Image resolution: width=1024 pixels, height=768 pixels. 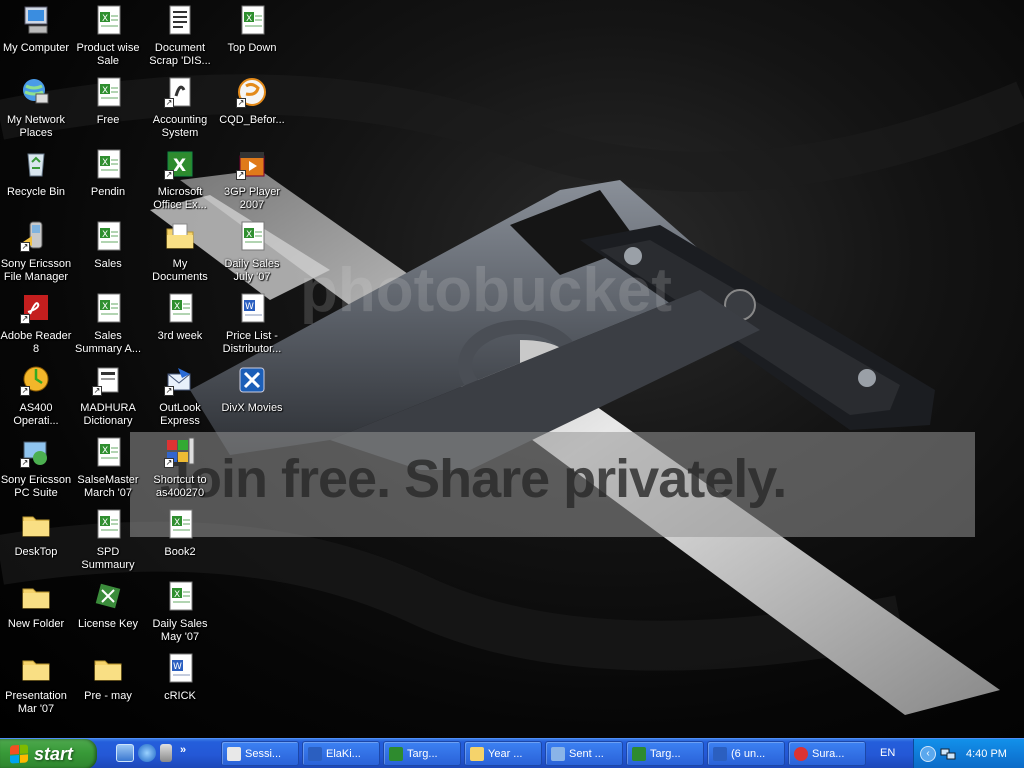 I want to click on start-button: start, so click(x=48, y=753).